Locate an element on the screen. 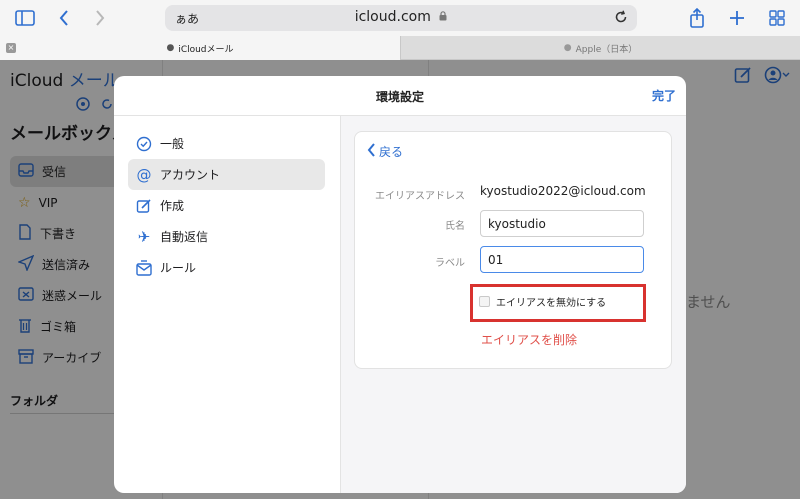 This screenshot has width=800, height=499. dialog-title: 環境設定 is located at coordinates (399, 97).